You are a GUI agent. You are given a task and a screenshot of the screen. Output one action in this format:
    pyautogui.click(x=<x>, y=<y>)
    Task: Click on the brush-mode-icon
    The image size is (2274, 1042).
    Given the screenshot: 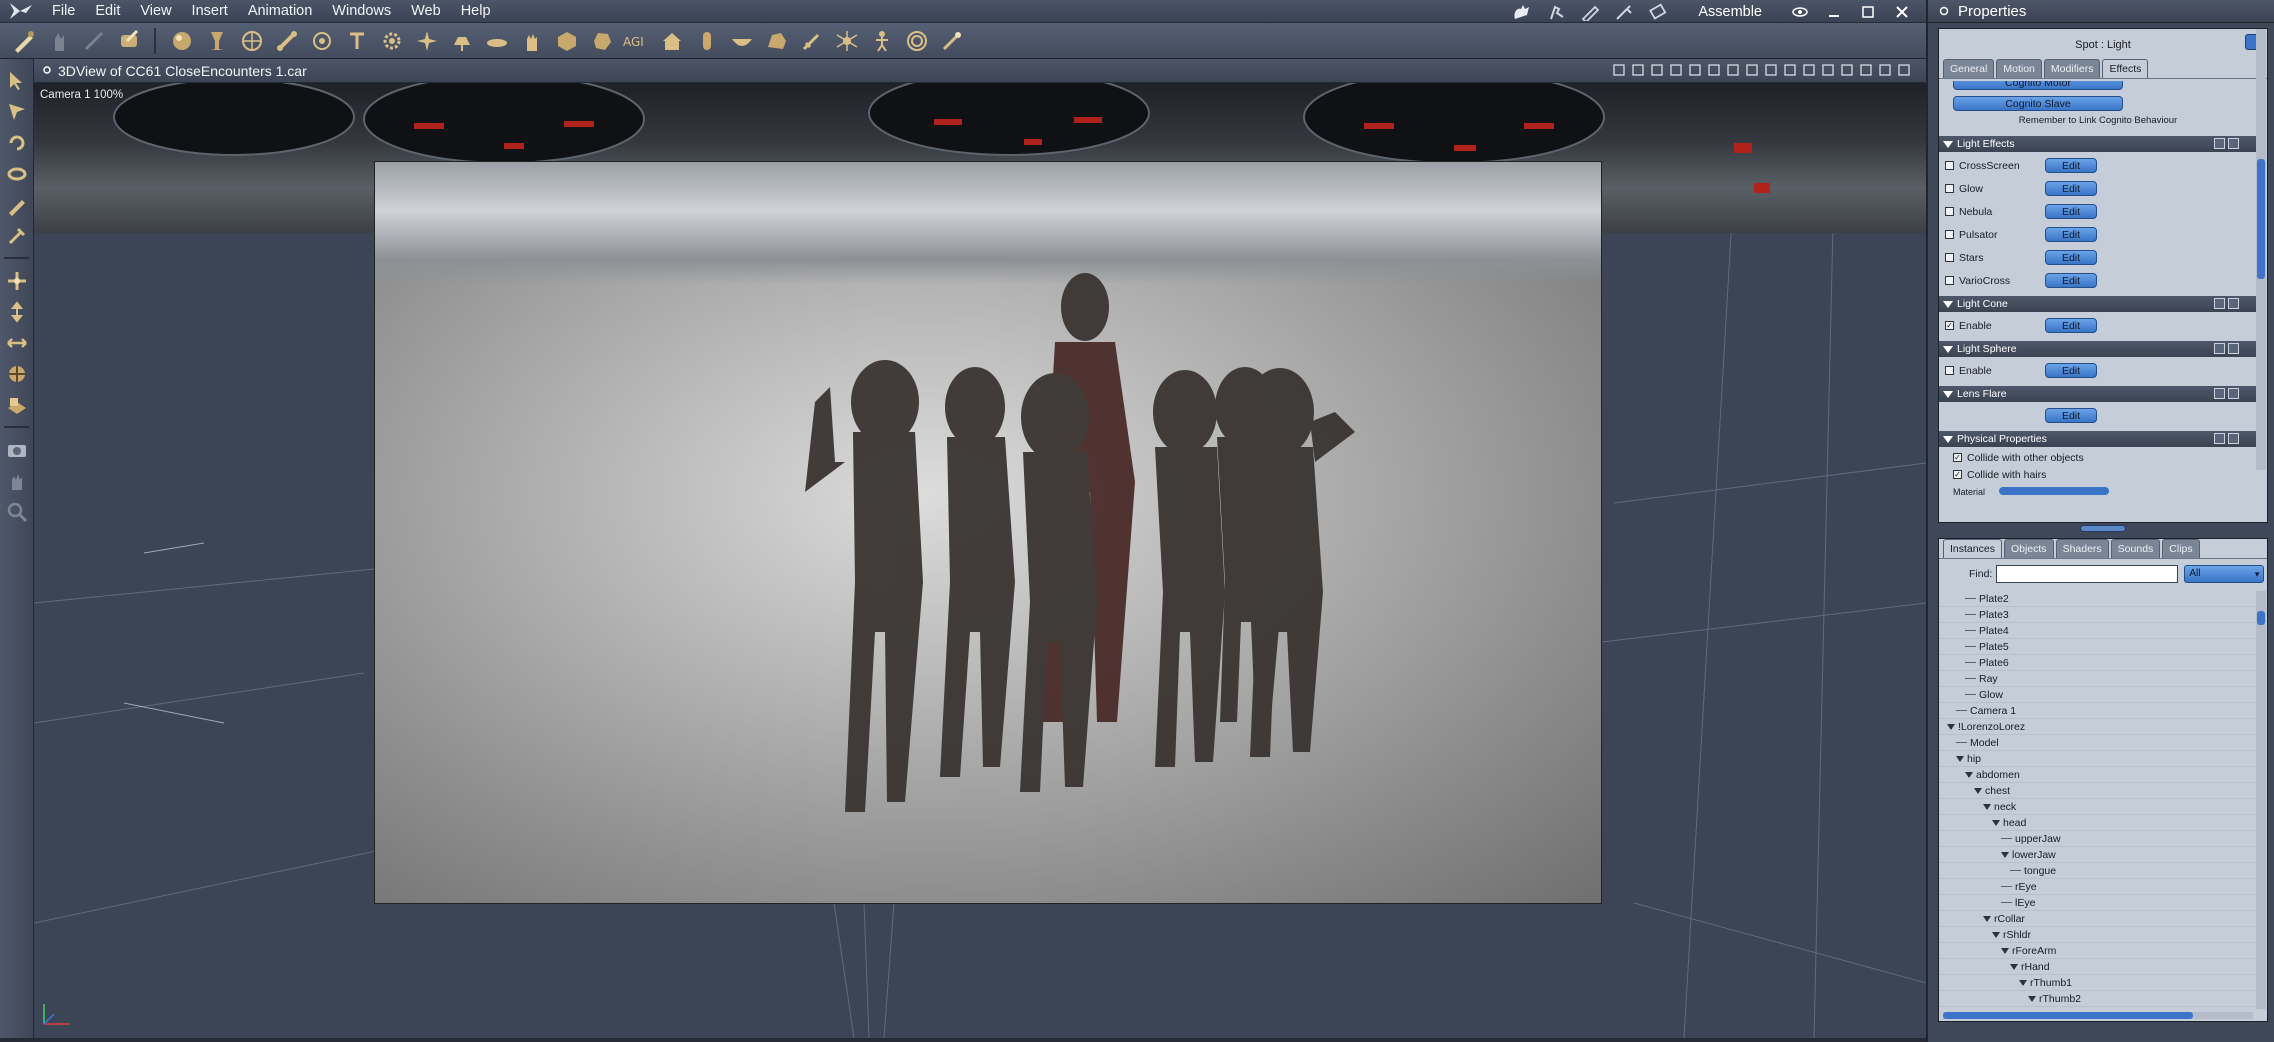 What is the action you would take?
    pyautogui.click(x=1624, y=12)
    